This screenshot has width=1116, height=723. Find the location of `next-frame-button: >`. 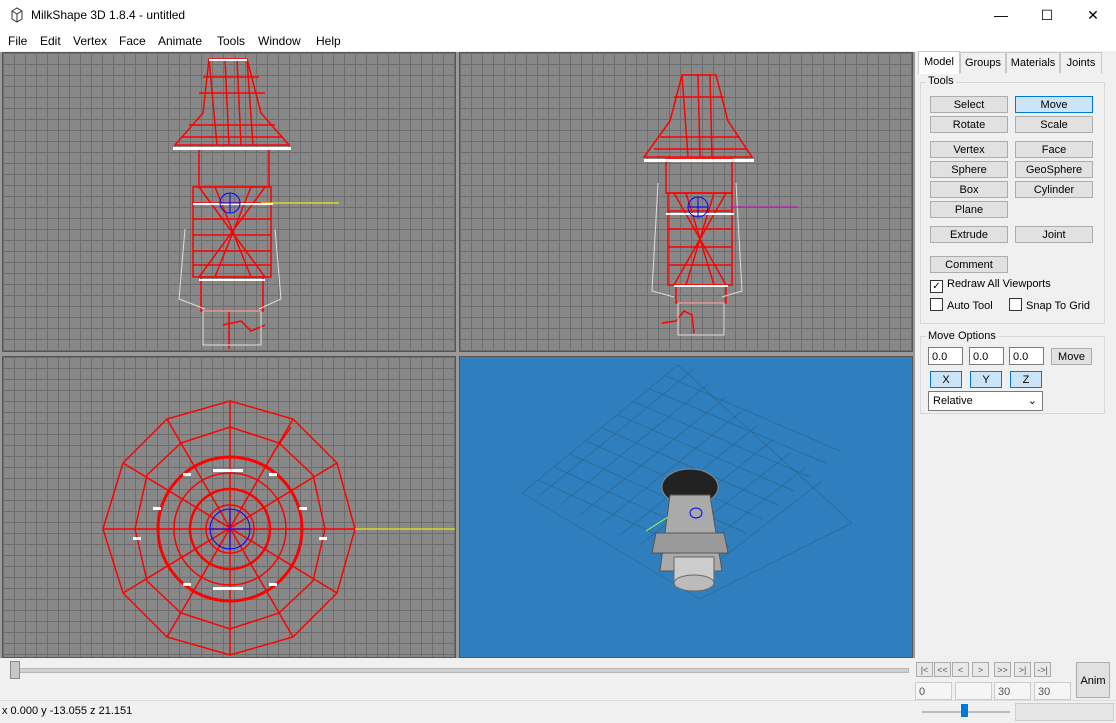

next-frame-button: > is located at coordinates (980, 669).